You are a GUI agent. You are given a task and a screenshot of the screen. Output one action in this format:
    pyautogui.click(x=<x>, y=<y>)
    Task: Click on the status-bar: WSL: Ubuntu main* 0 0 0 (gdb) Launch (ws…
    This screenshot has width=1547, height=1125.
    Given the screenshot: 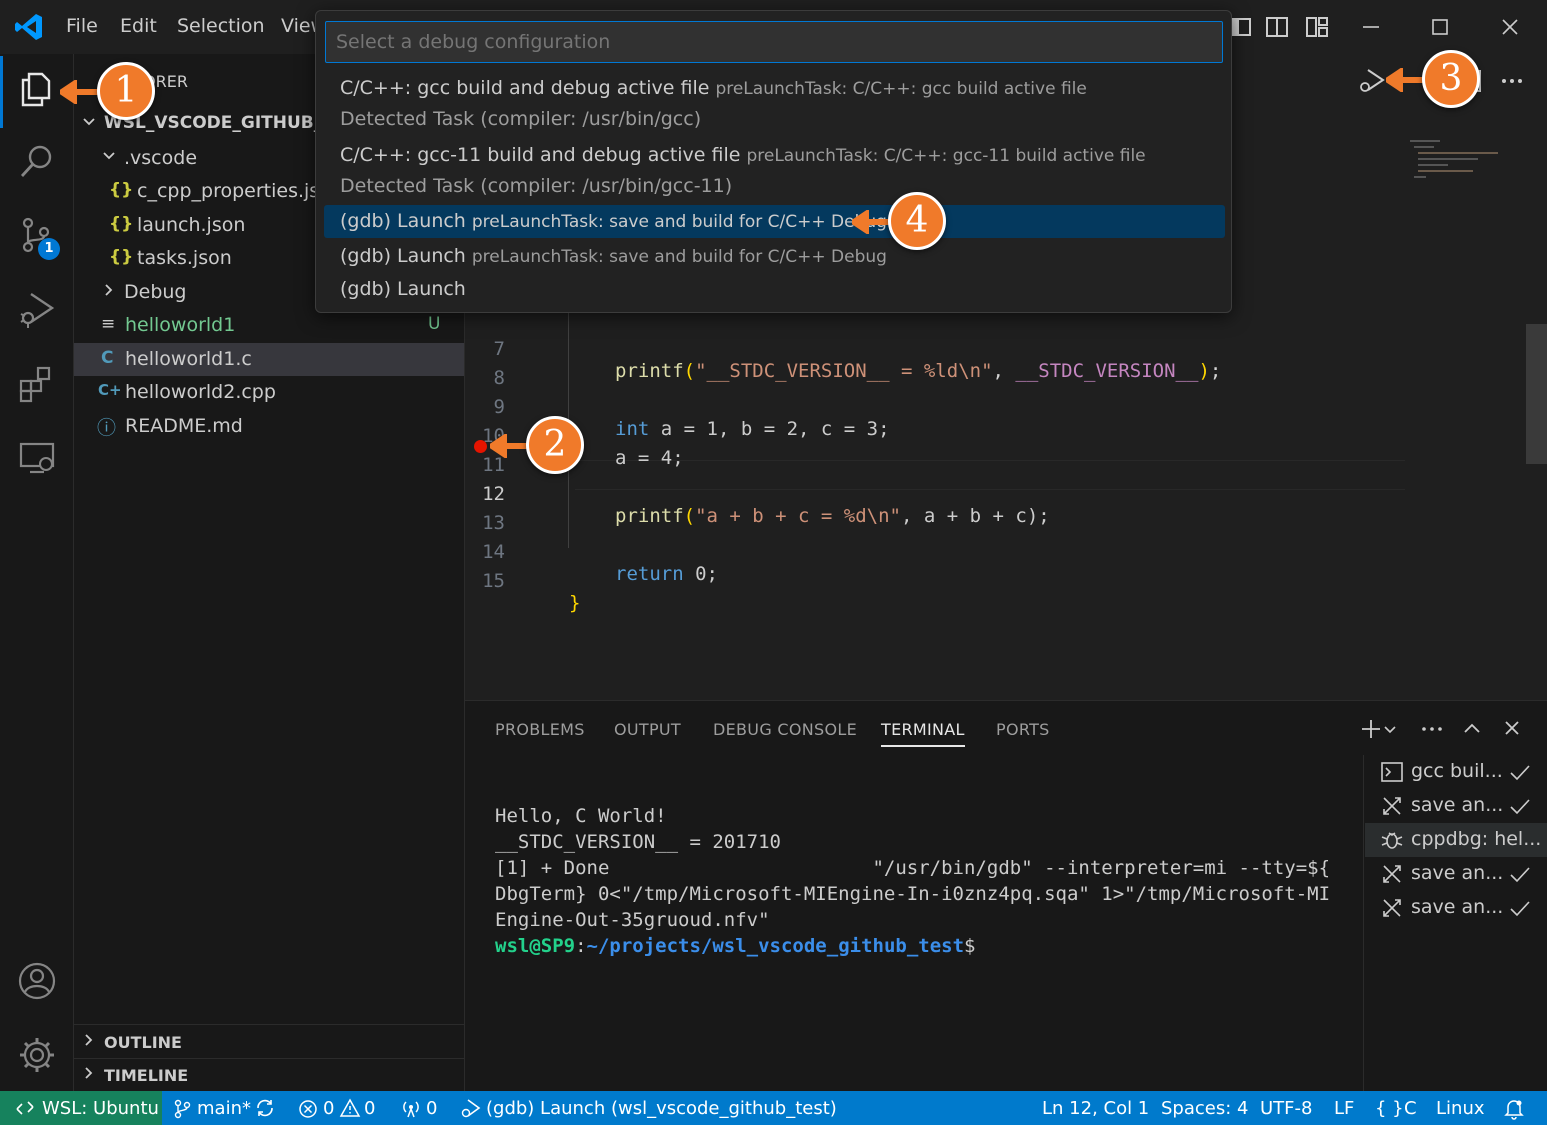 What is the action you would take?
    pyautogui.click(x=773, y=1108)
    